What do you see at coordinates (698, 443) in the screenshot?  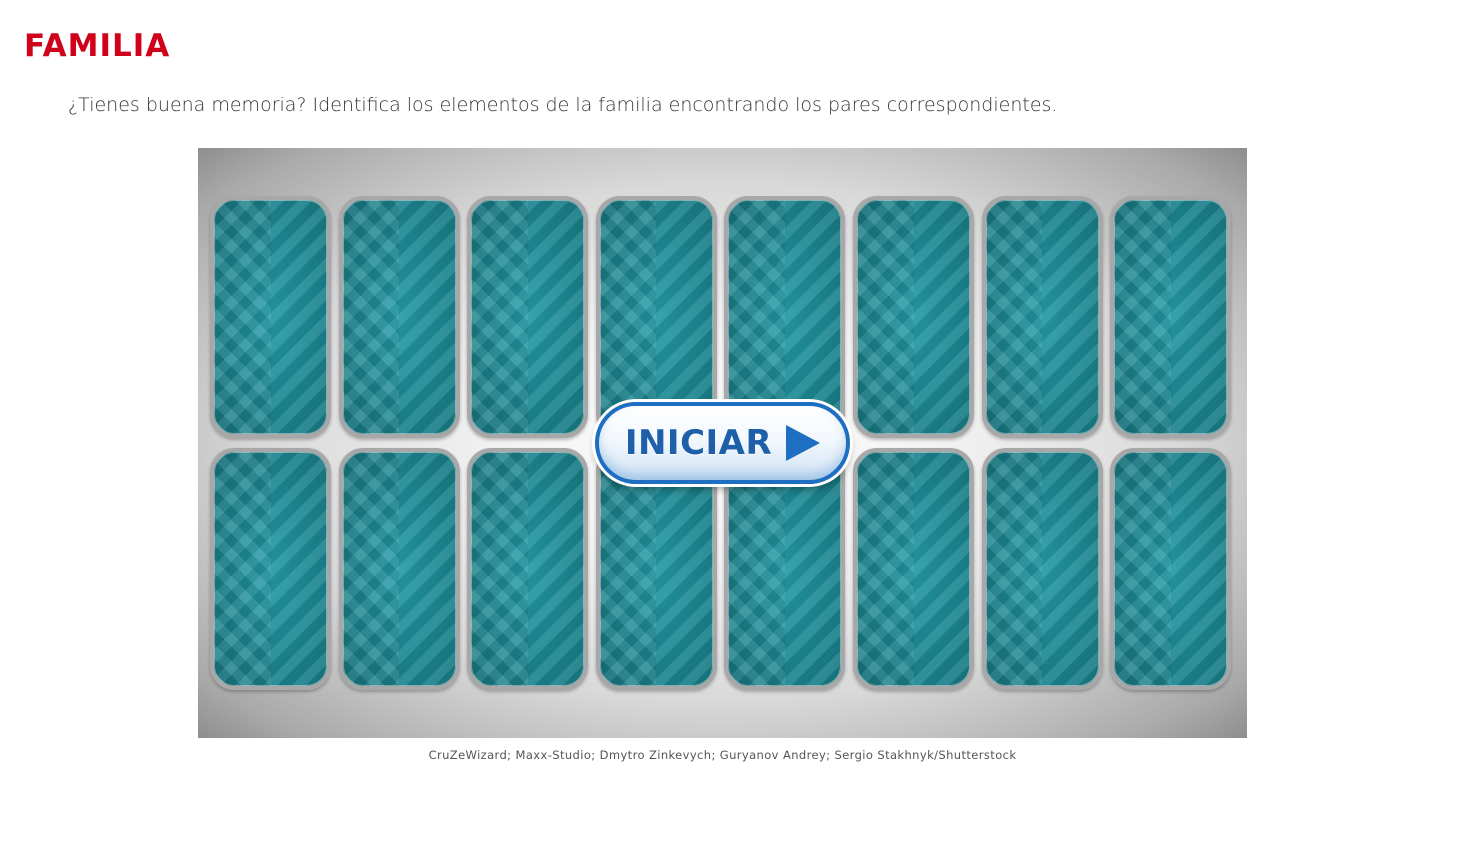 I see `start-button-label: INICIAR` at bounding box center [698, 443].